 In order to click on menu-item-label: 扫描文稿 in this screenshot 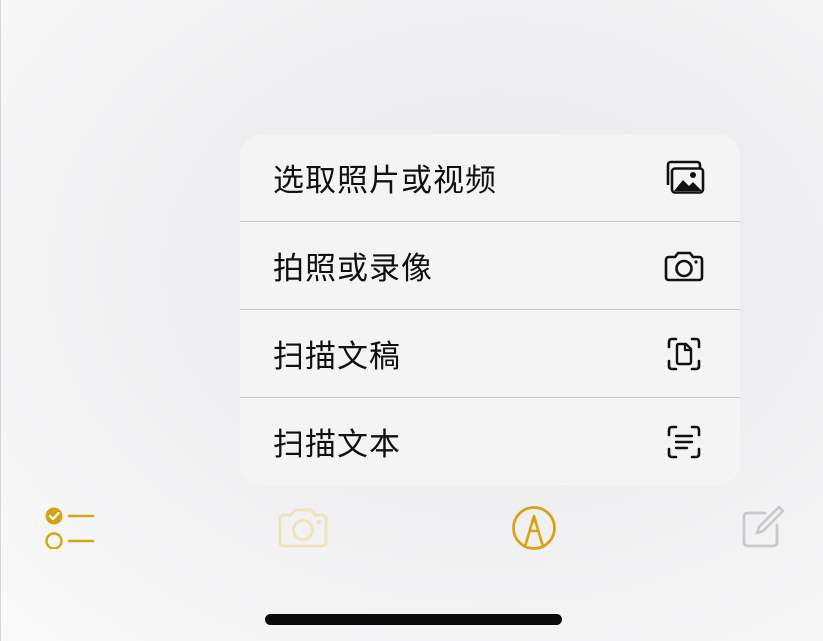, I will do `click(337, 357)`.